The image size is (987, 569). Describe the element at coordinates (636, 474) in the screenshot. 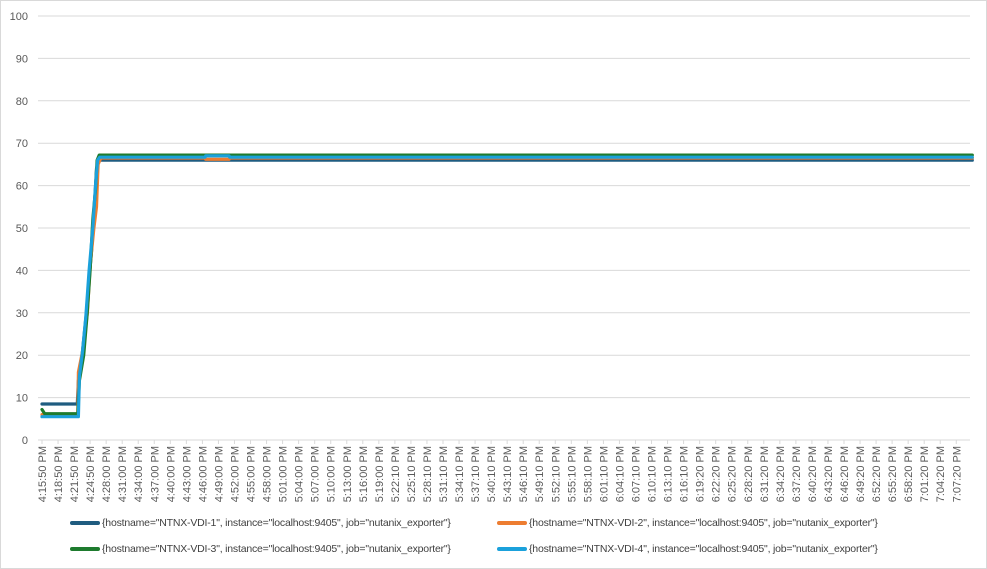

I see `x-tick-label: 6:07:10 PM` at that location.